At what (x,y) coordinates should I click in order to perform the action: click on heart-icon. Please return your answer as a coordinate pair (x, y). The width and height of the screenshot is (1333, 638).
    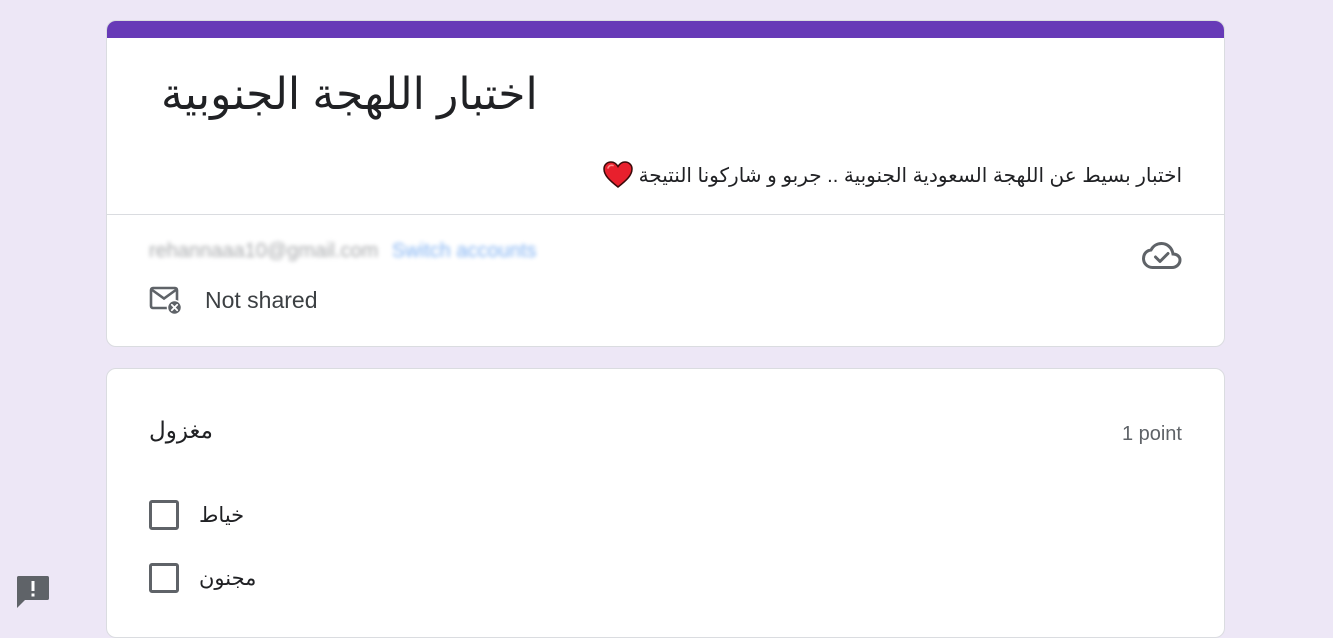
    Looking at the image, I should click on (617, 174).